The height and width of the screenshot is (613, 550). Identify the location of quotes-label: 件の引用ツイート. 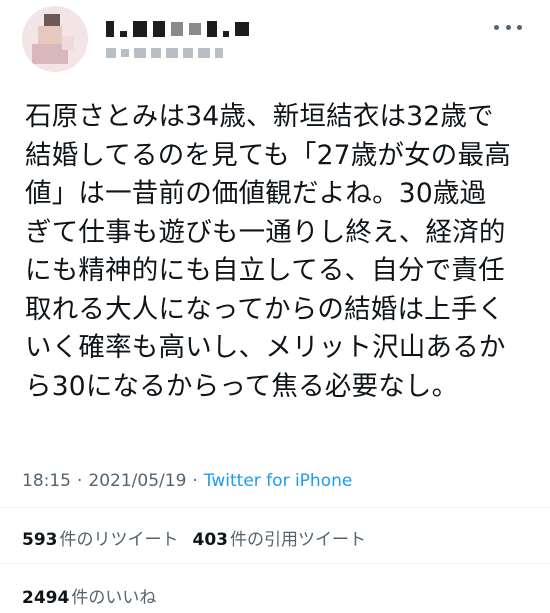
(298, 540).